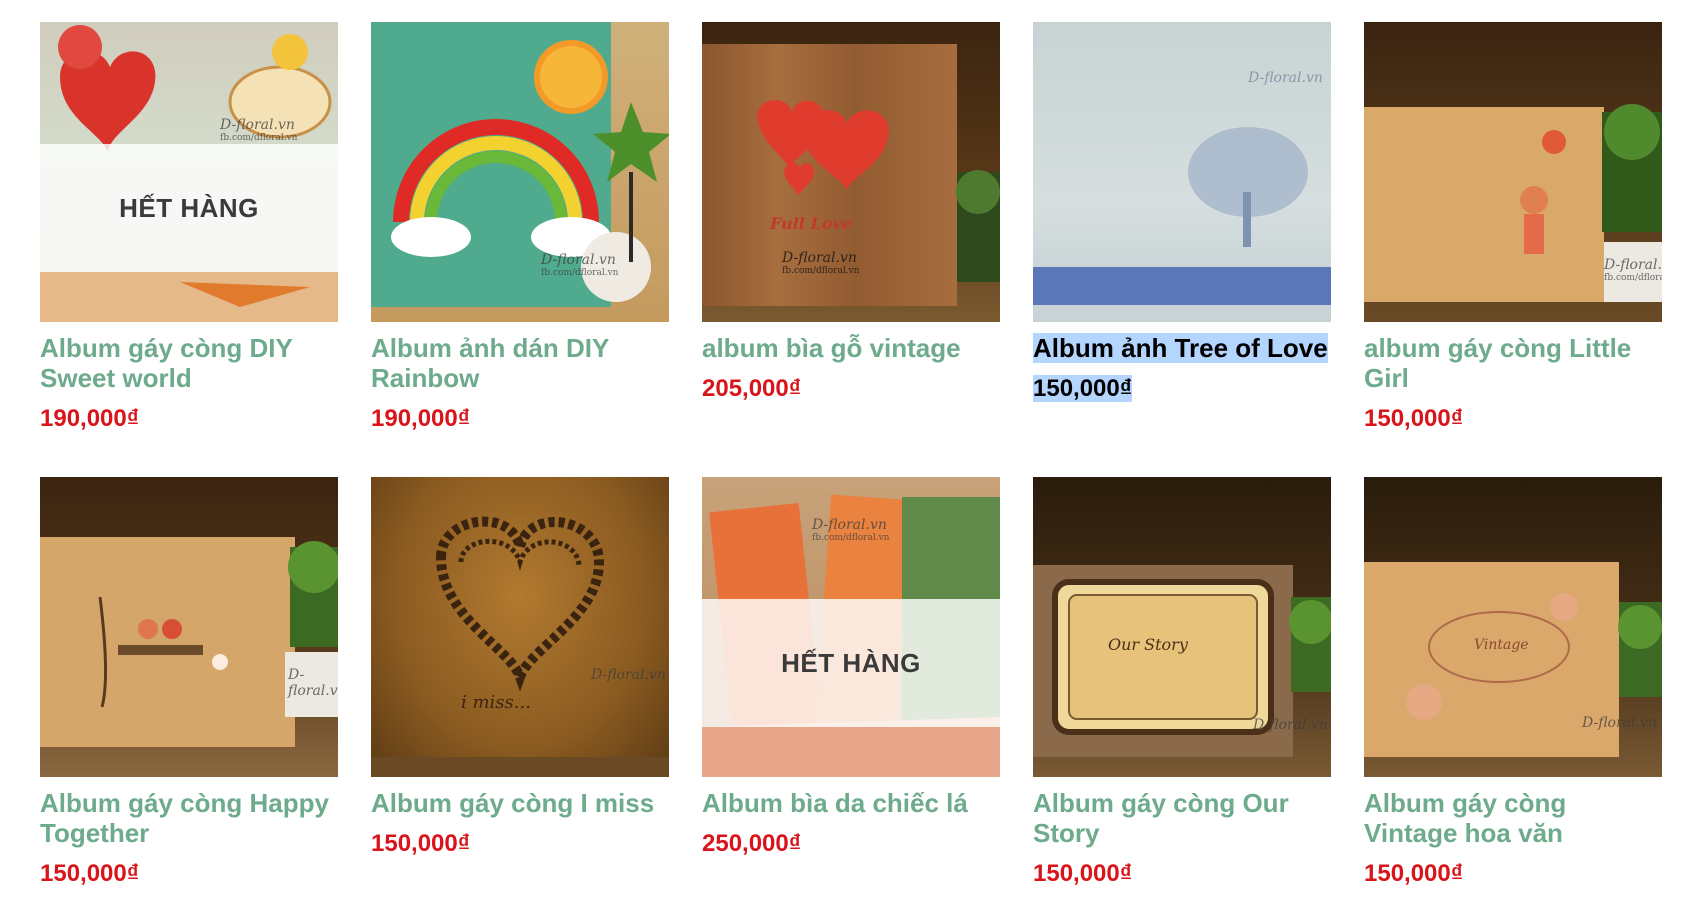  I want to click on product-name-link: Album ảnh dán DIY Rainbow, so click(520, 363).